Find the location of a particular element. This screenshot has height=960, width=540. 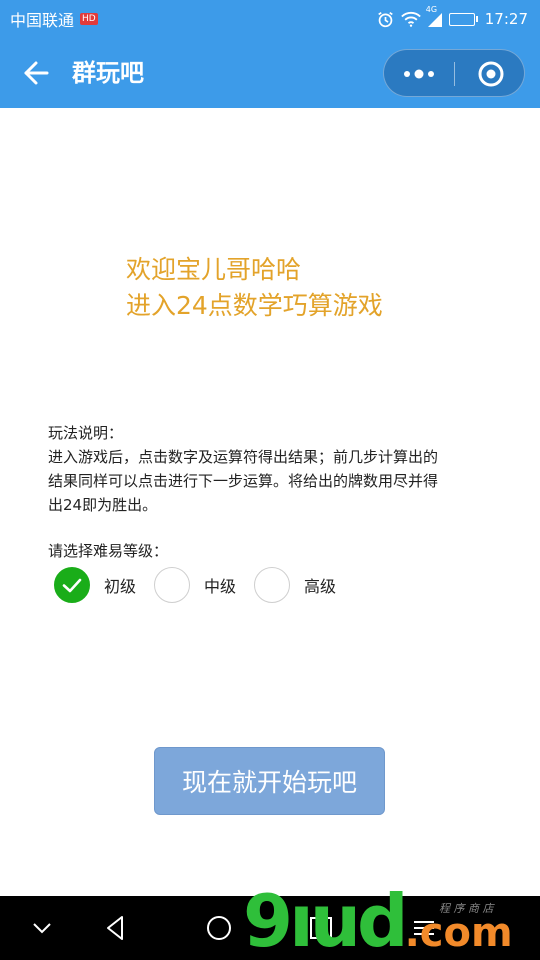

level-option-beginner: 初级 is located at coordinates (95, 585).